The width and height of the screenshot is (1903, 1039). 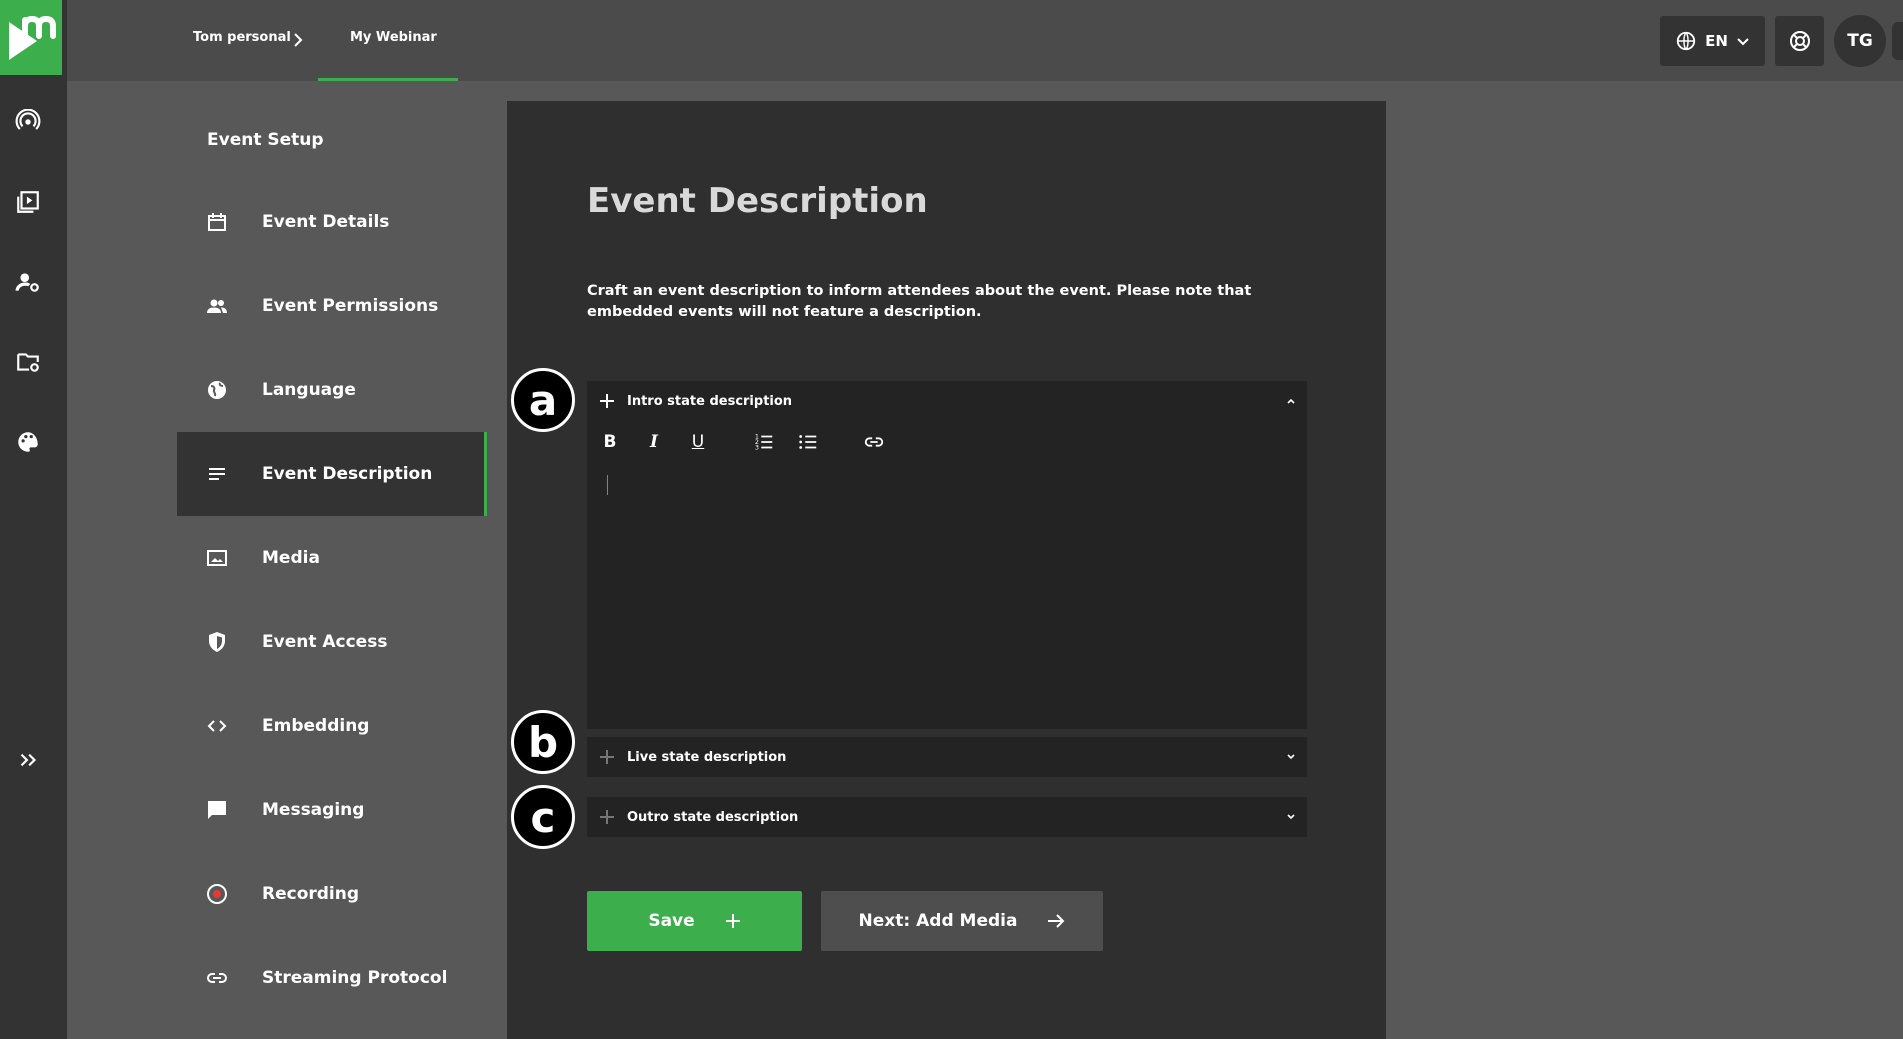 I want to click on save-button-label: Save, so click(x=671, y=921).